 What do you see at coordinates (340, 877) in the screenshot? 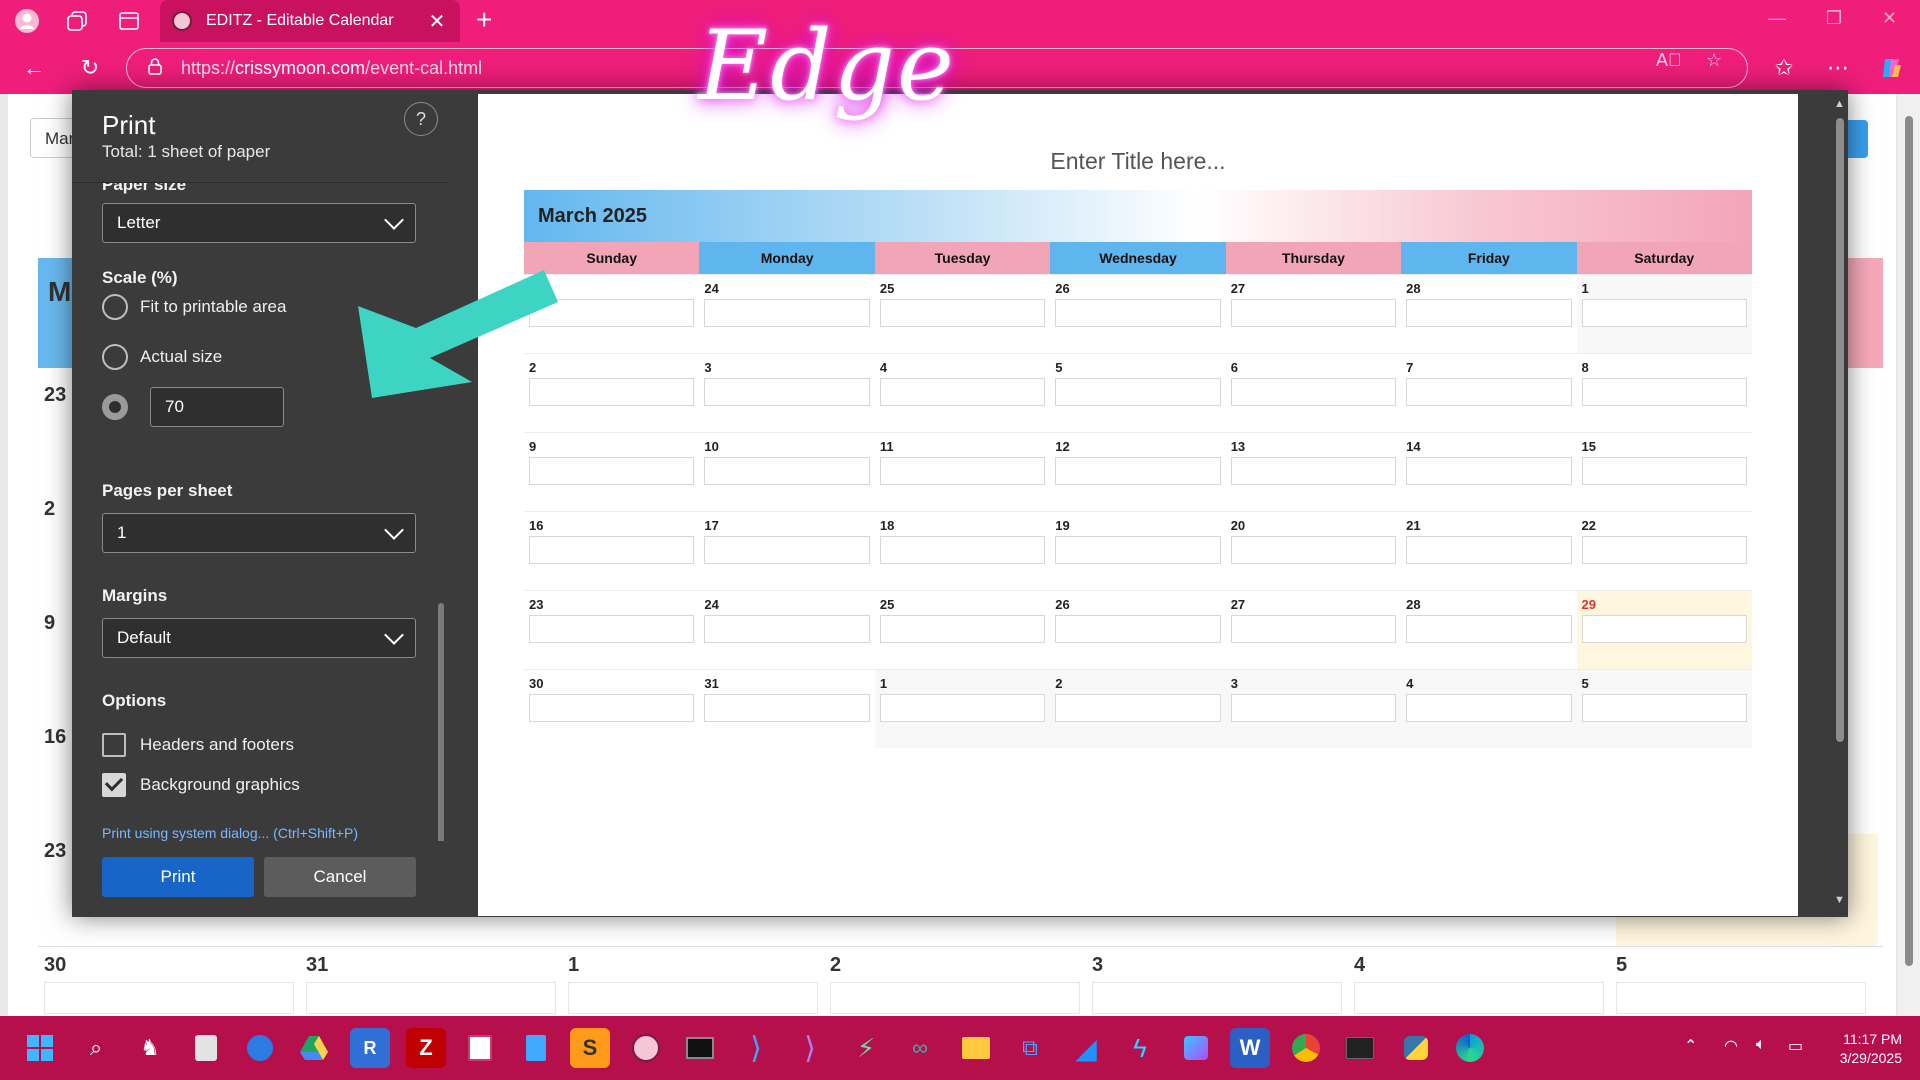
I see `cancel-button: Cancel` at bounding box center [340, 877].